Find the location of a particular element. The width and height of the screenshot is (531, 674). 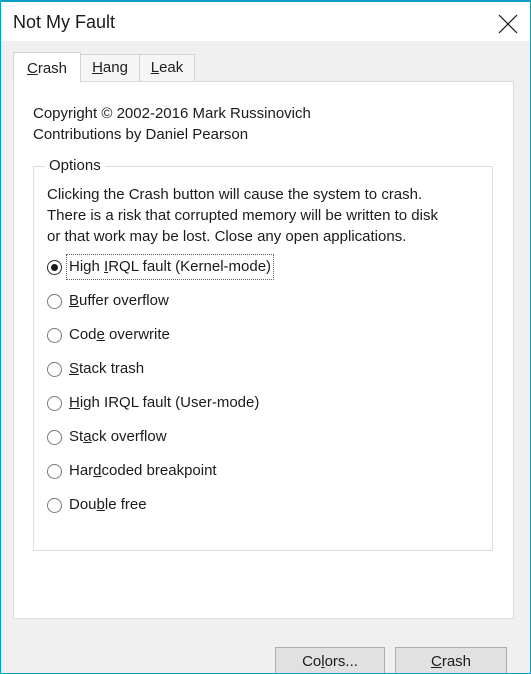

window-title: Not My Fault is located at coordinates (64, 22).